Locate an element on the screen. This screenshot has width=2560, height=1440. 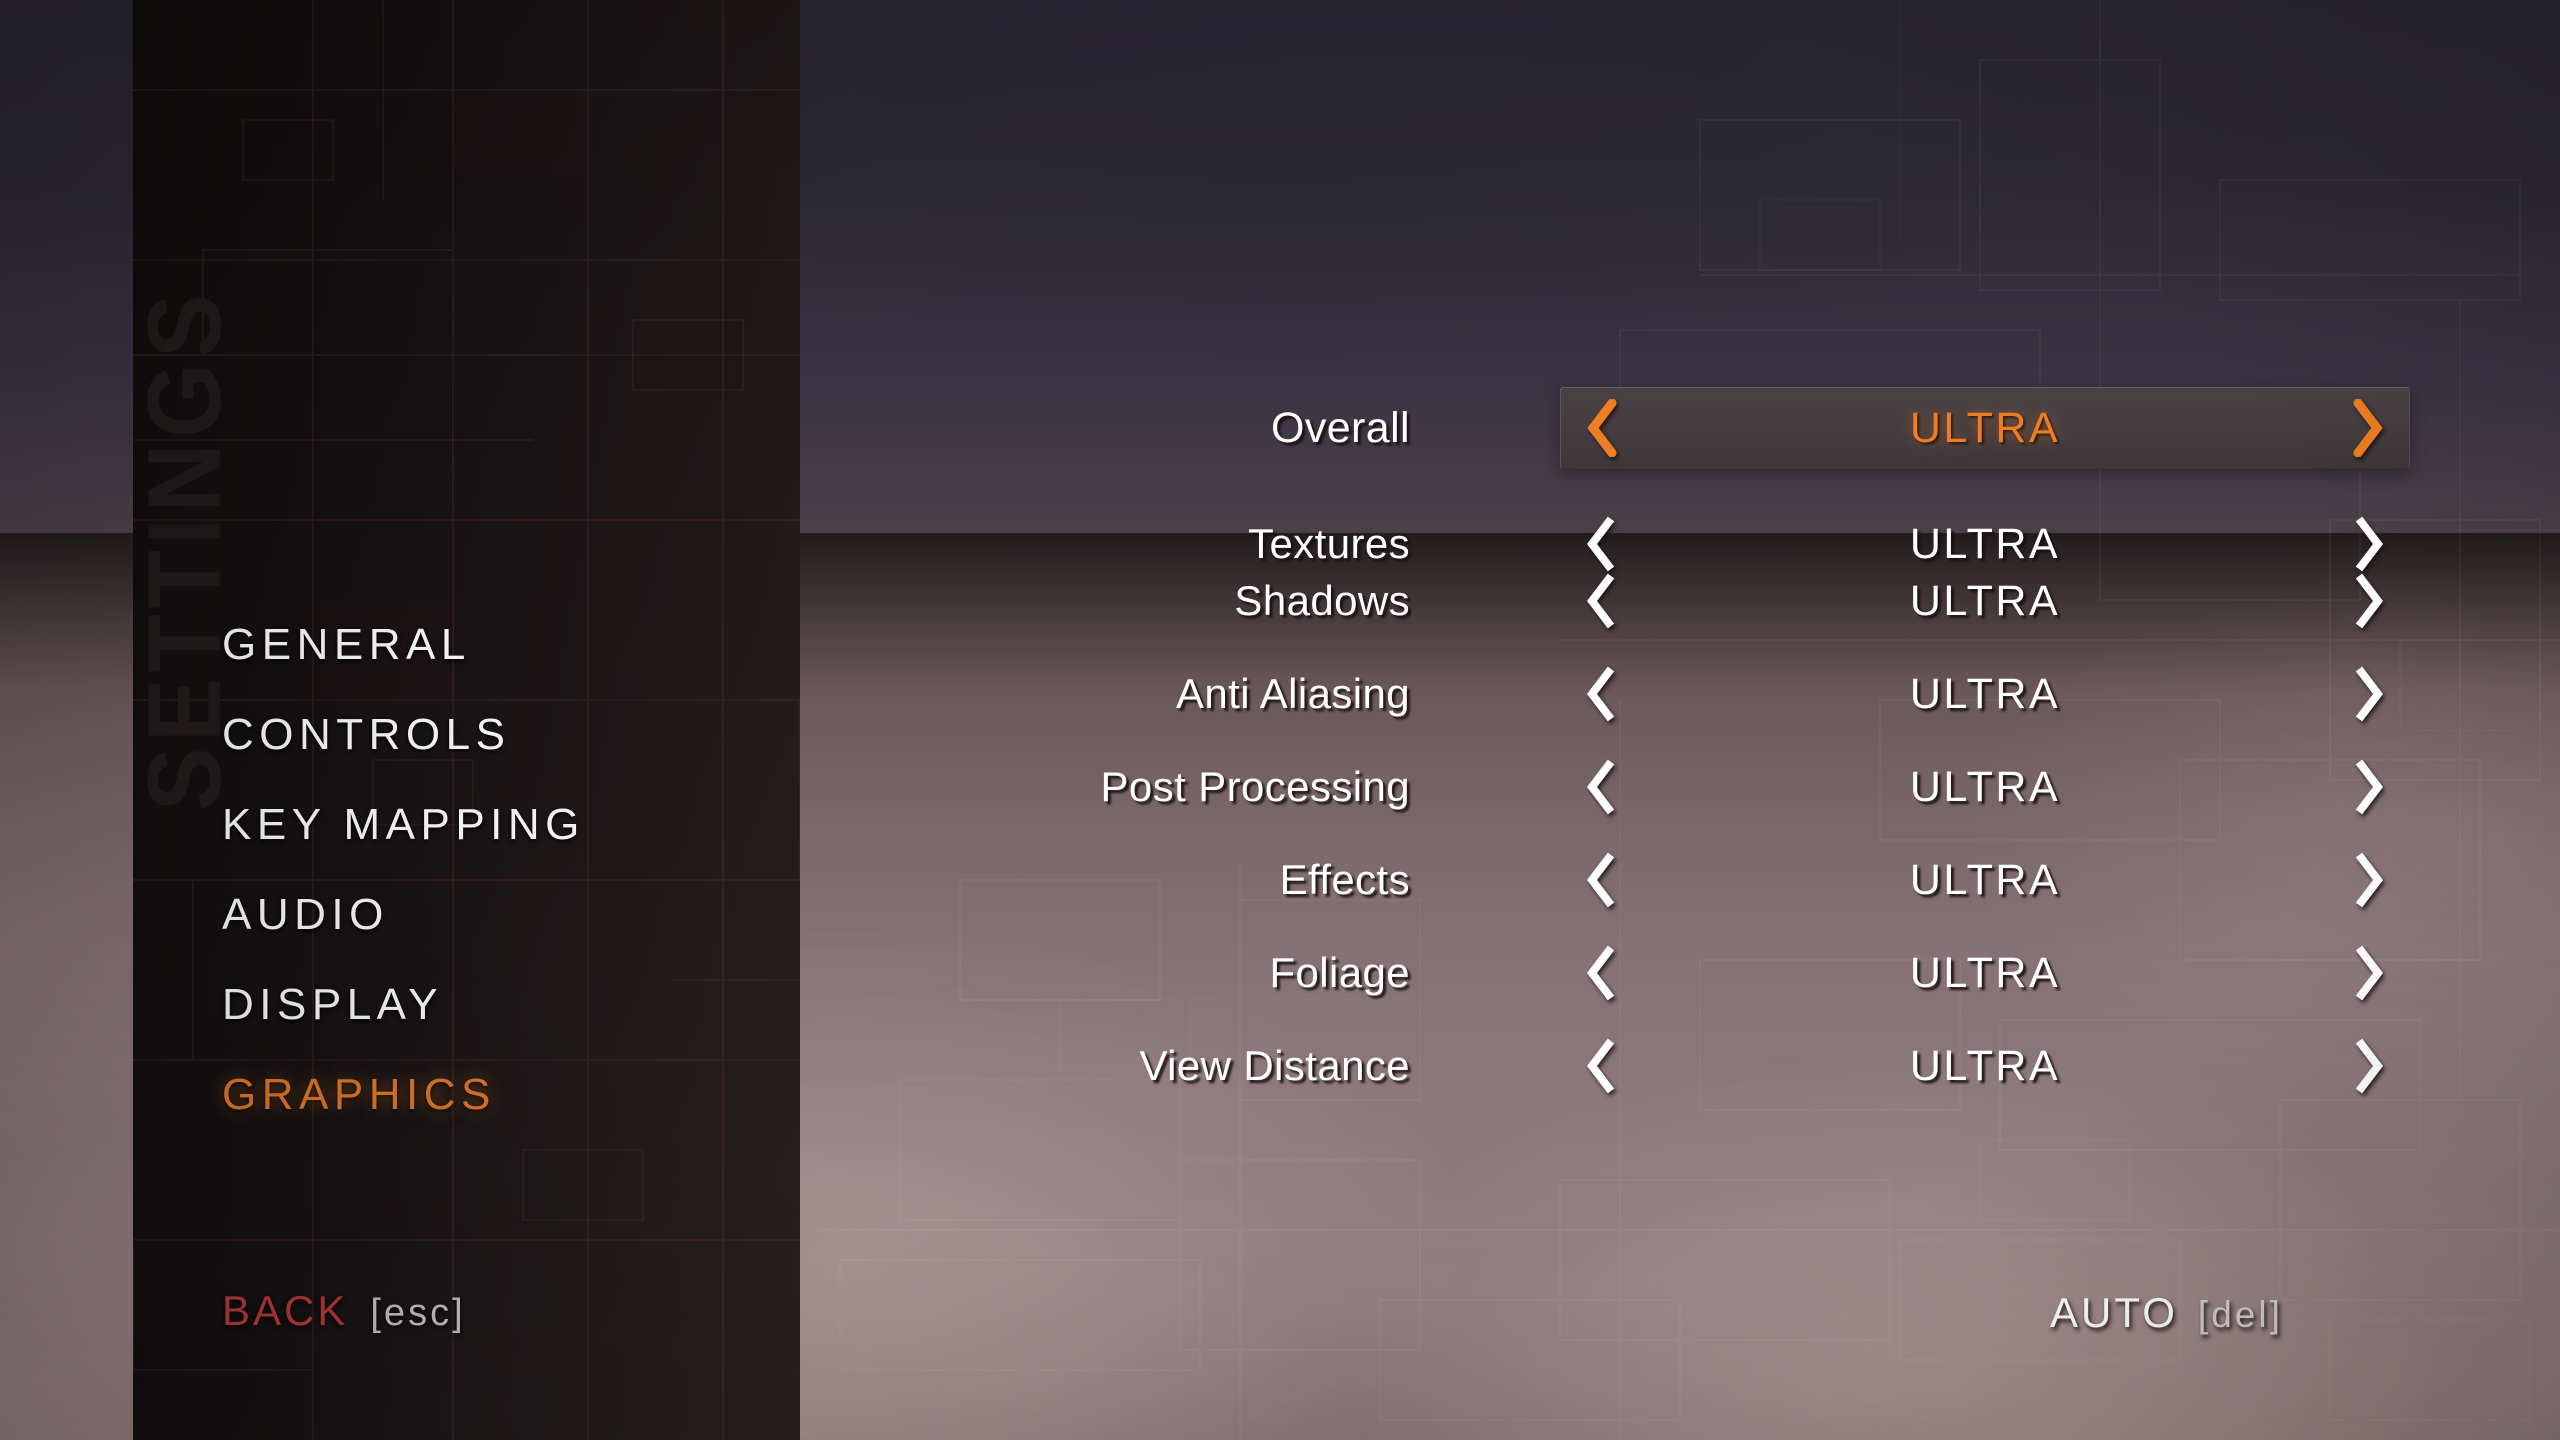
setting-label-post-processing: Post Processing is located at coordinates (1255, 786).